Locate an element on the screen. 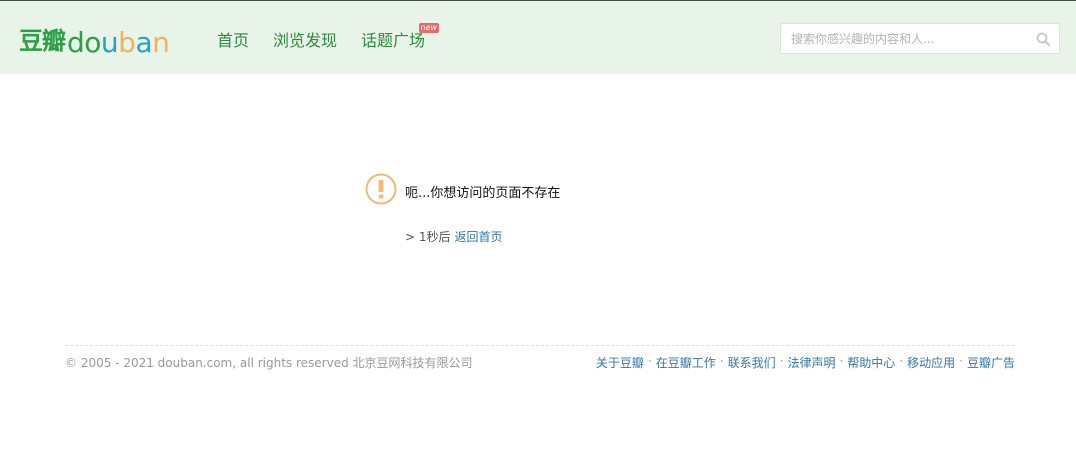 This screenshot has width=1076, height=473. footer-link-about: 关于豆瓣 is located at coordinates (620, 362).